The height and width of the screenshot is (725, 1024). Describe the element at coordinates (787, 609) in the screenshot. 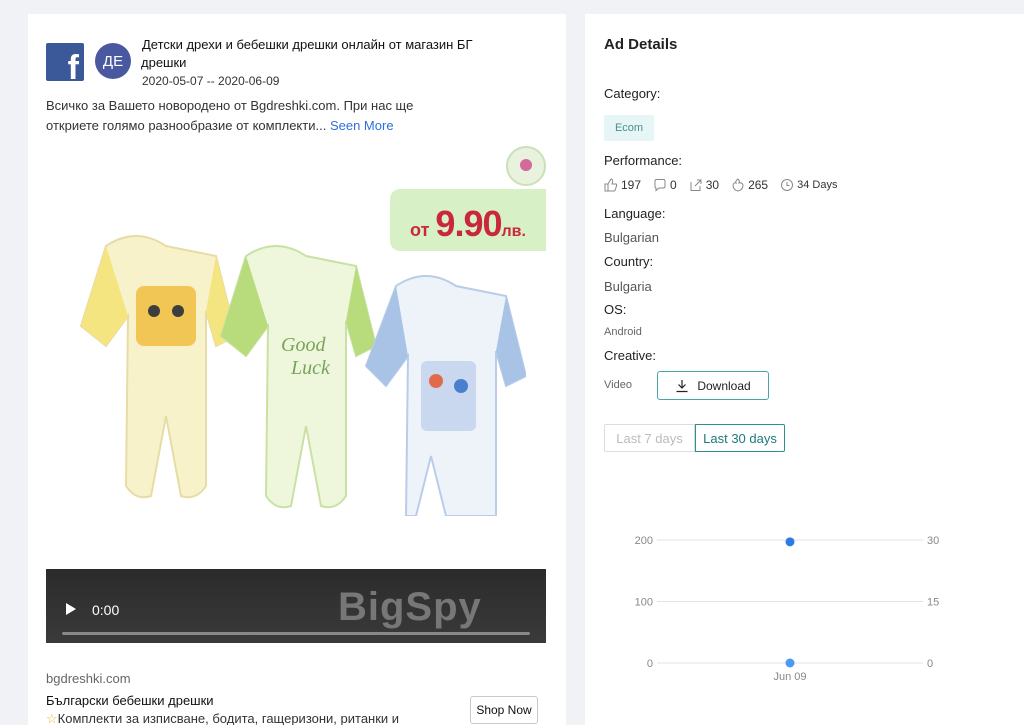

I see `performance-chart: 200 30 100 15 0 0 Jun 09` at that location.